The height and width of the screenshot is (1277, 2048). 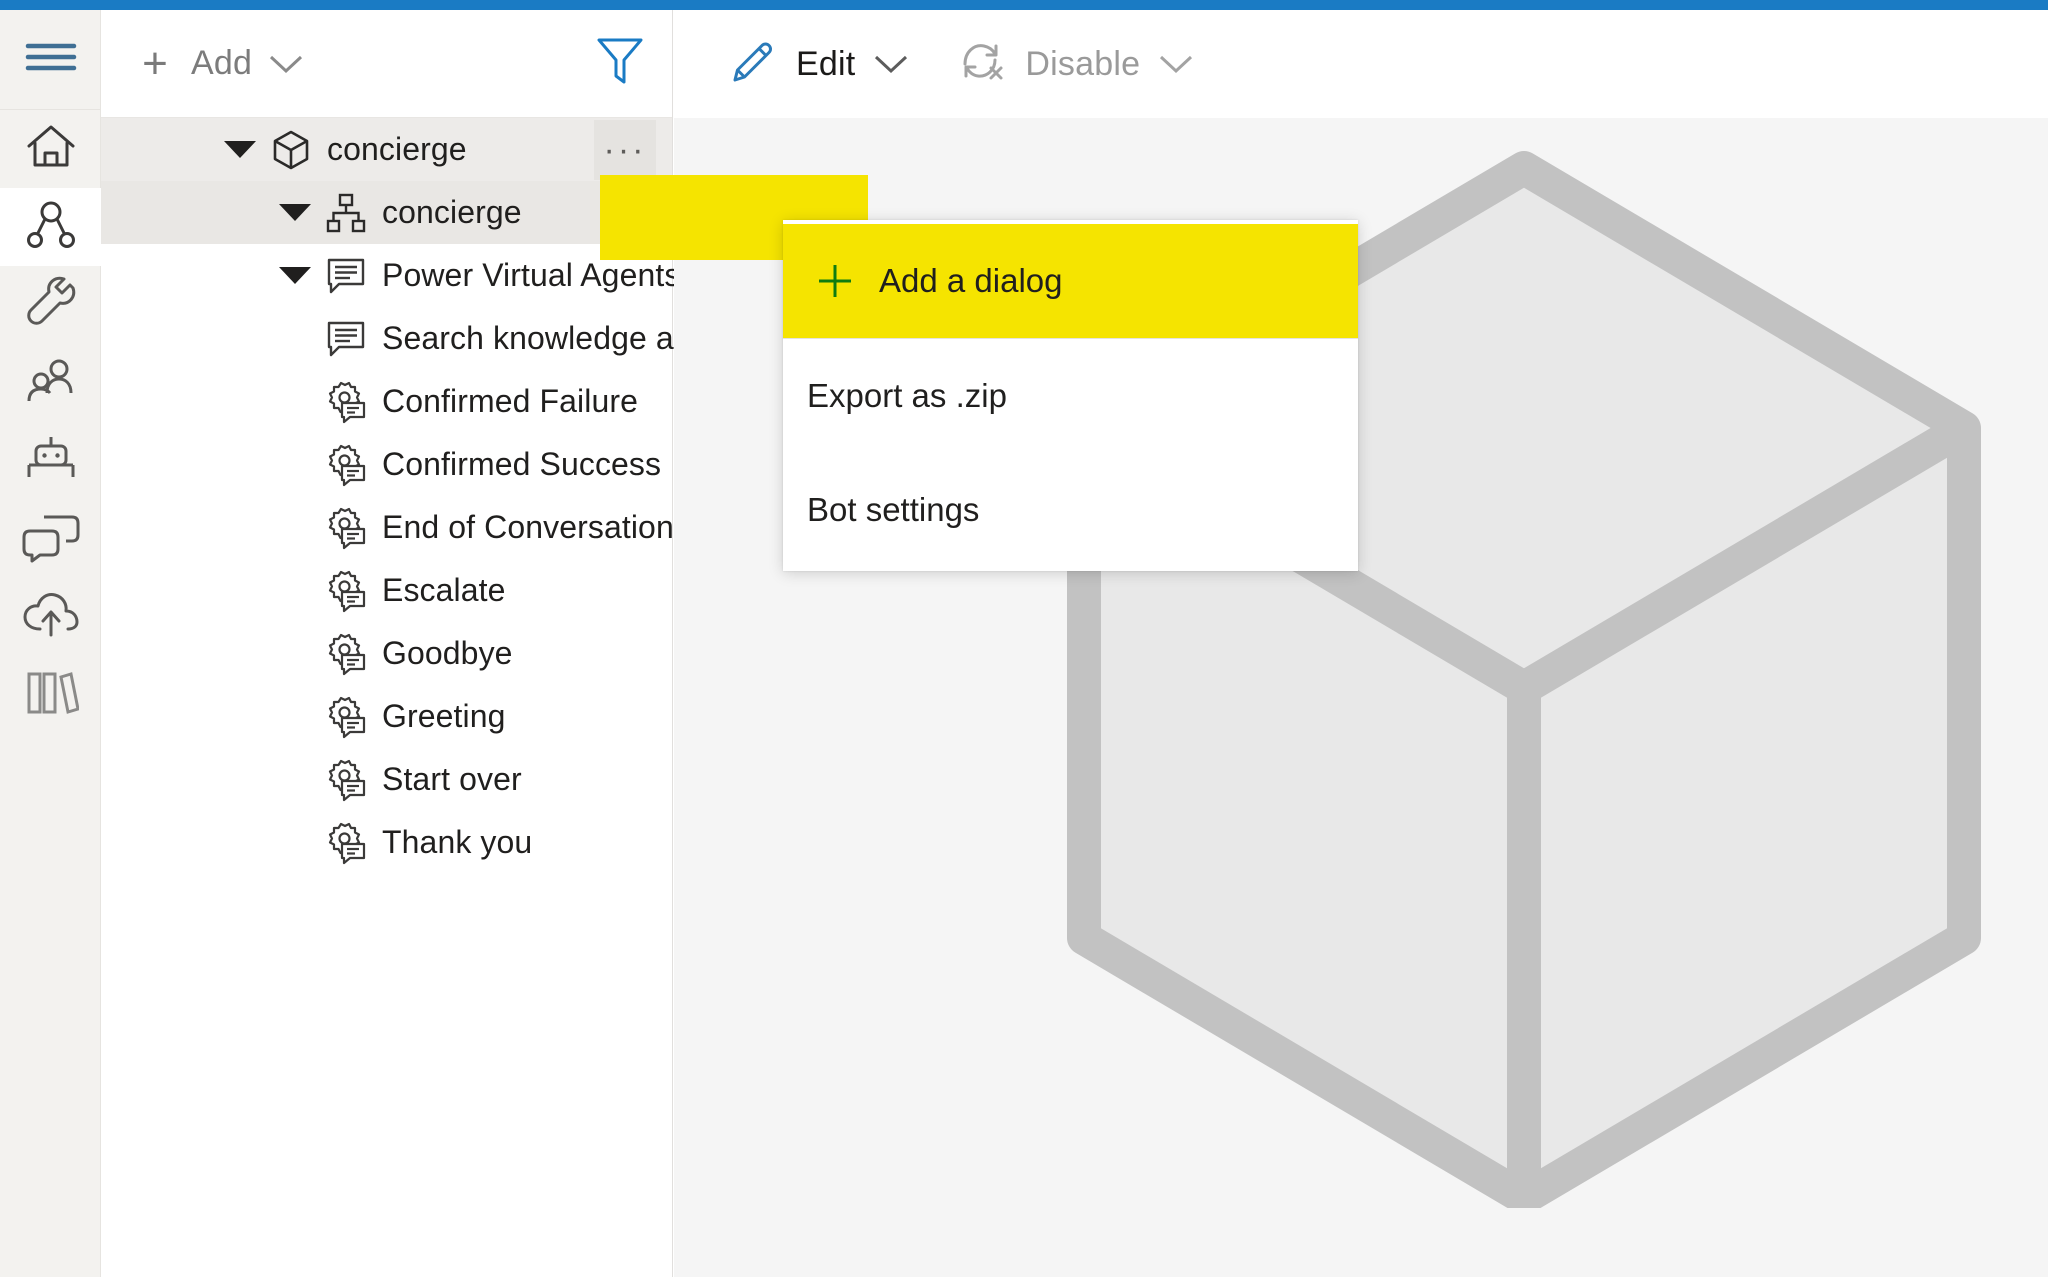 I want to click on tree-row: Greeting, so click(x=386, y=716).